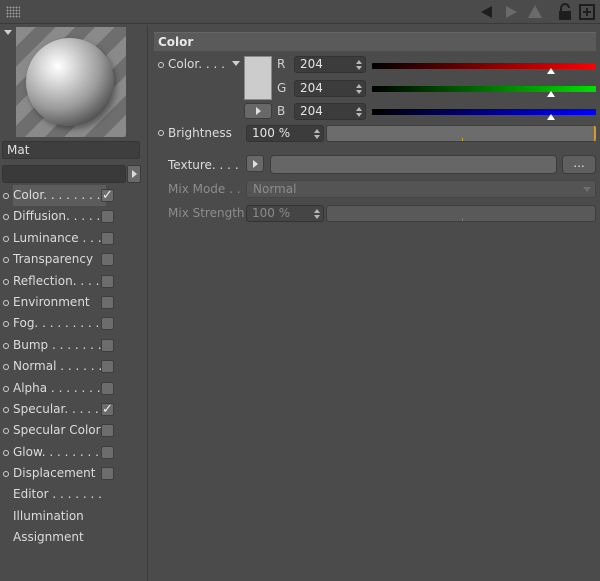 The width and height of the screenshot is (600, 581). Describe the element at coordinates (48, 537) in the screenshot. I see `channel-label: Assignment` at that location.